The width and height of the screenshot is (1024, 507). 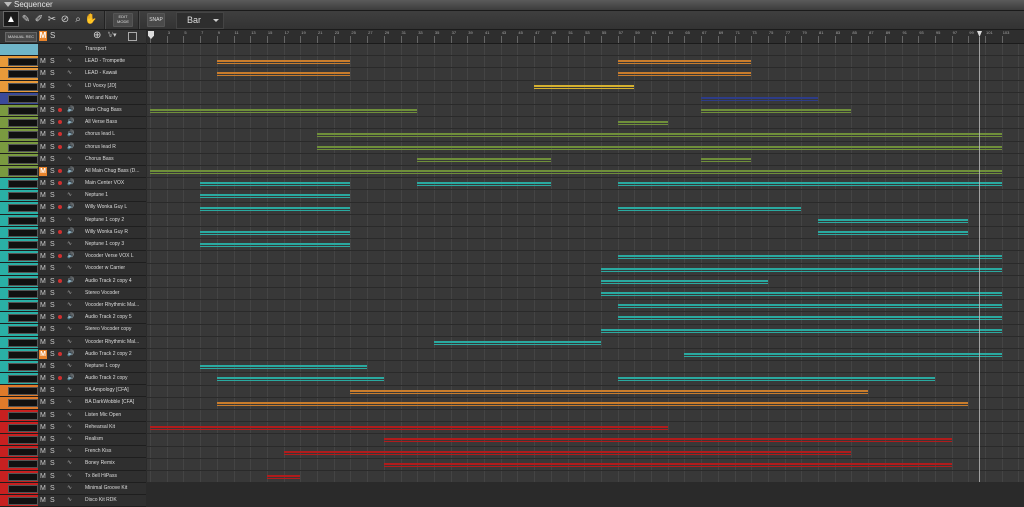 What do you see at coordinates (8, 4) in the screenshot?
I see `collapse-caret-icon` at bounding box center [8, 4].